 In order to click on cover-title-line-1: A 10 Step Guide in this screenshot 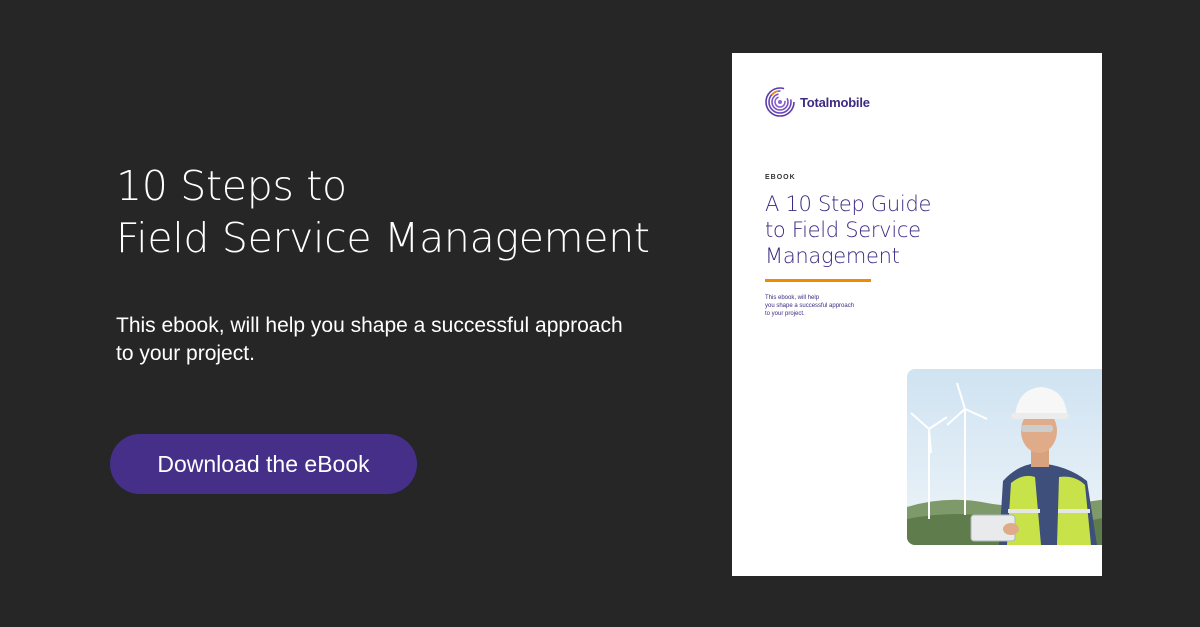, I will do `click(848, 204)`.